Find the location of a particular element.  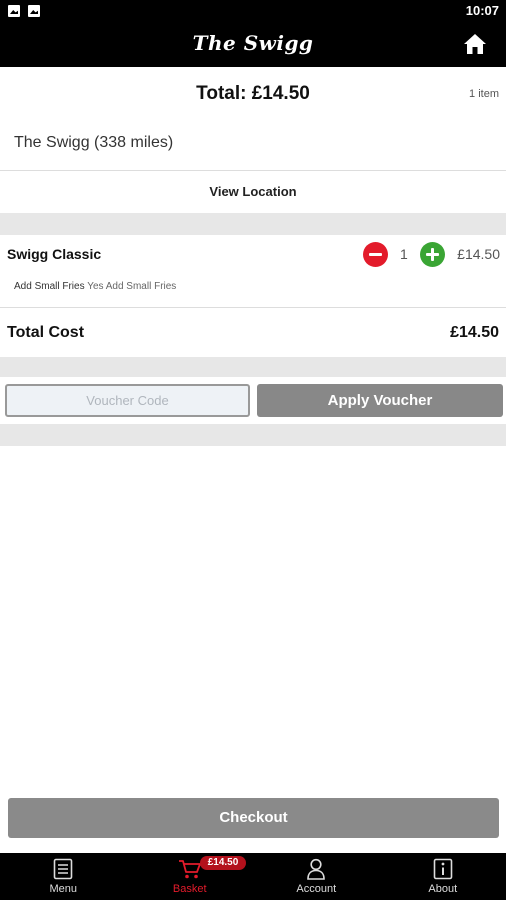

decrease-quantity-button is located at coordinates (375, 254).